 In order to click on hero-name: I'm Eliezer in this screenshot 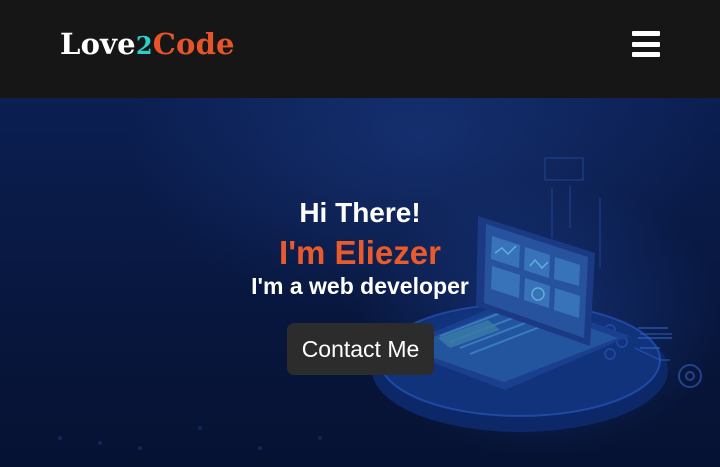, I will do `click(360, 252)`.